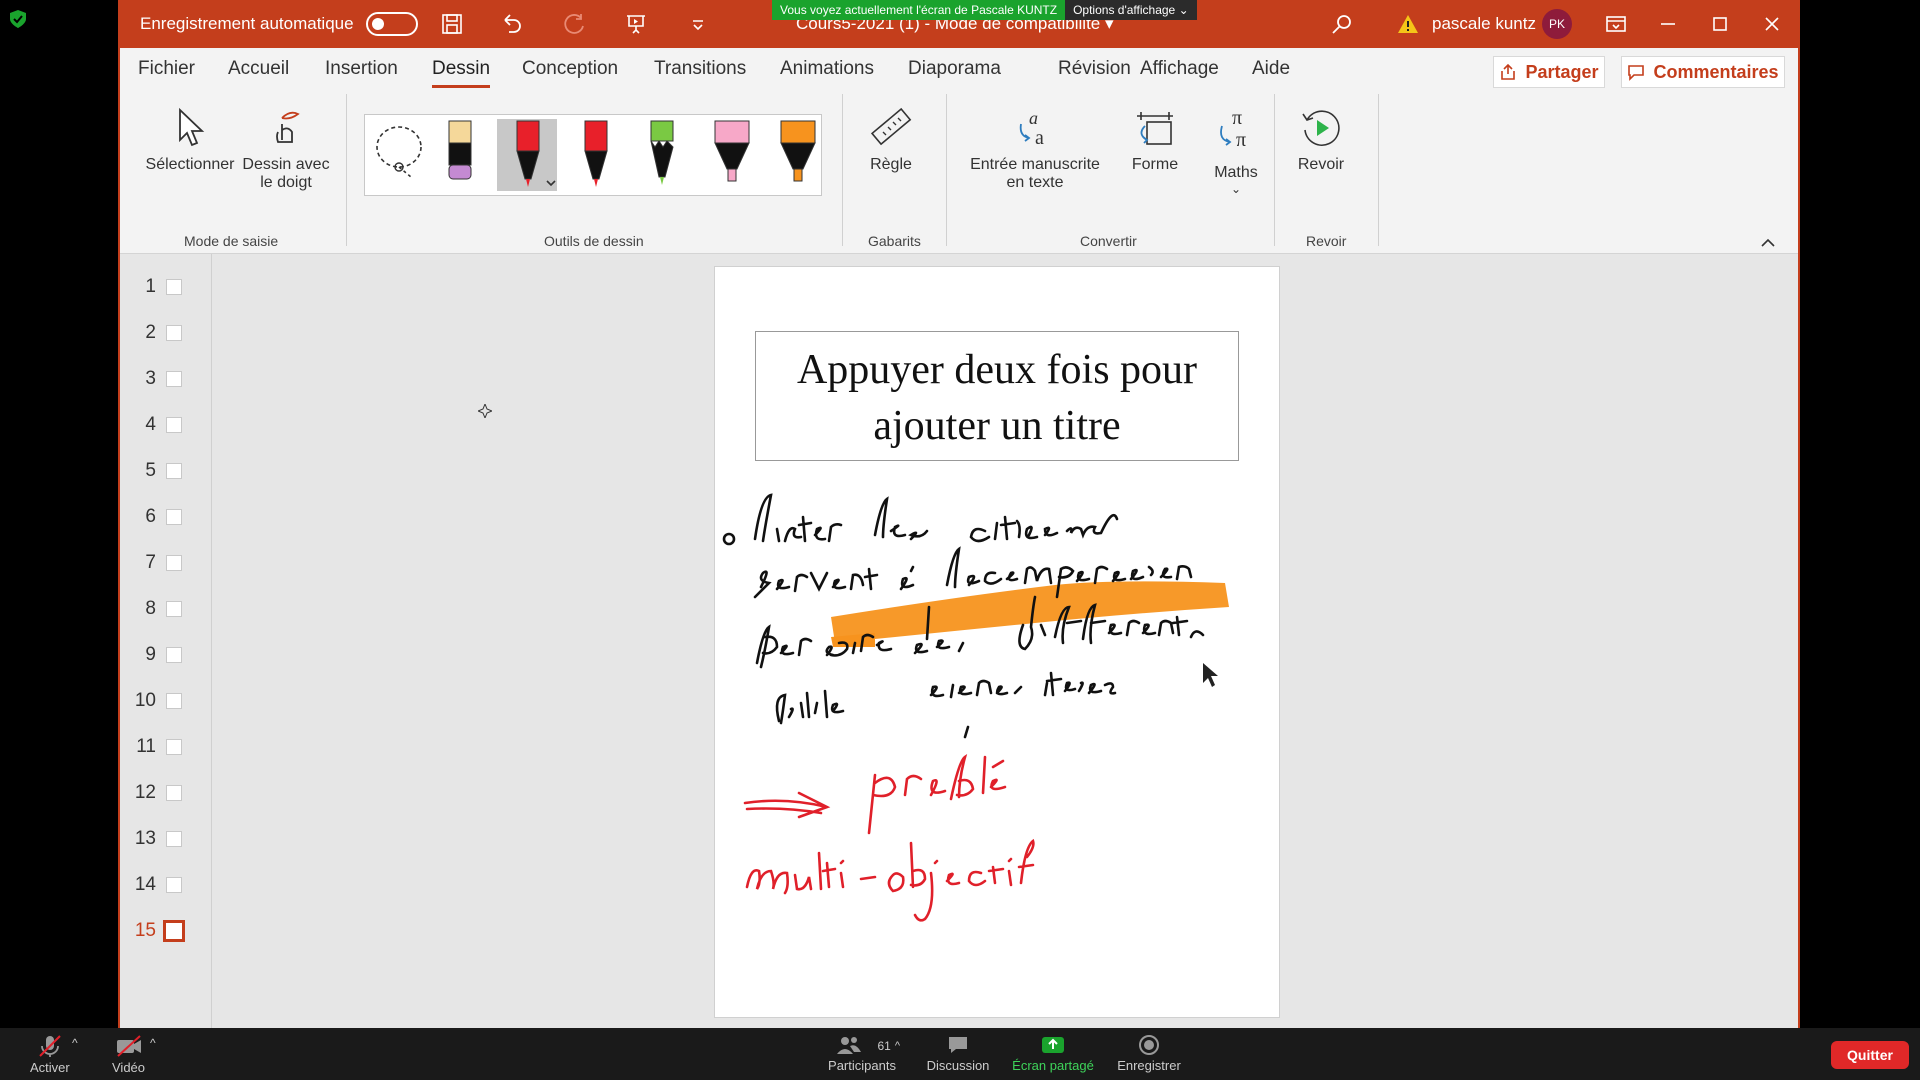 This screenshot has width=1920, height=1080. What do you see at coordinates (1236, 151) in the screenshot?
I see `ink-to-math-button: ππ Maths ⌄` at bounding box center [1236, 151].